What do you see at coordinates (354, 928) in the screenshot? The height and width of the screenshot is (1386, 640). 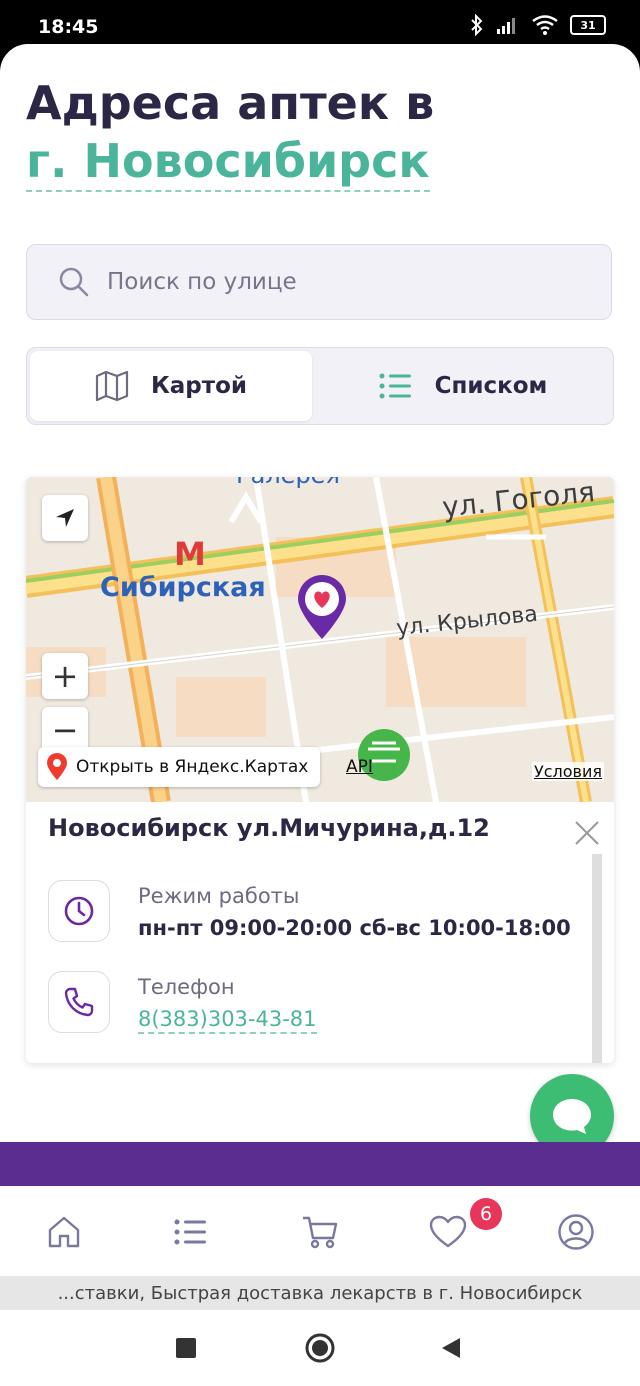 I see `working-hours-value: пн-пт 09:00-20:00 сб-вс 10:00-18:00` at bounding box center [354, 928].